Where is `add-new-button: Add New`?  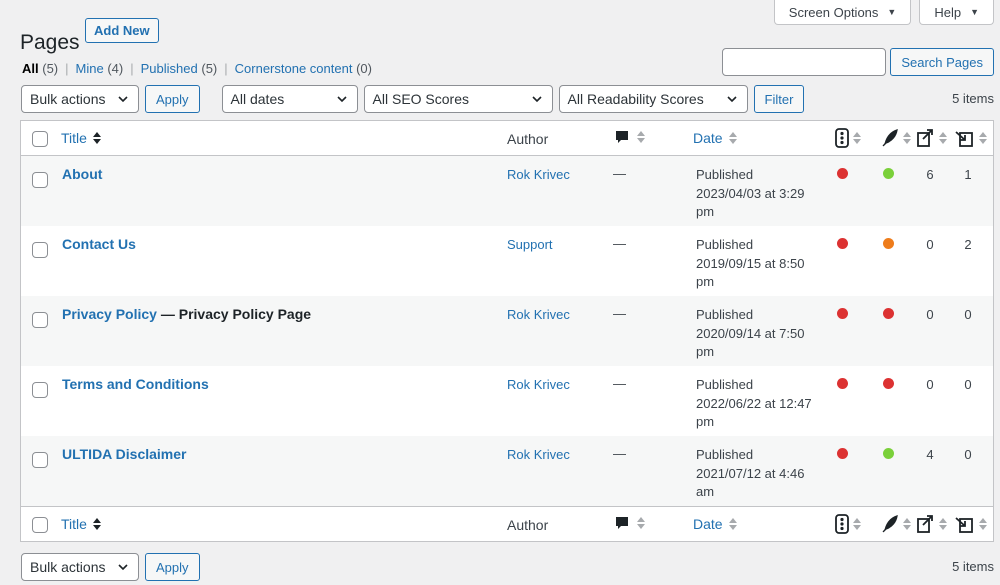 add-new-button: Add New is located at coordinates (122, 30).